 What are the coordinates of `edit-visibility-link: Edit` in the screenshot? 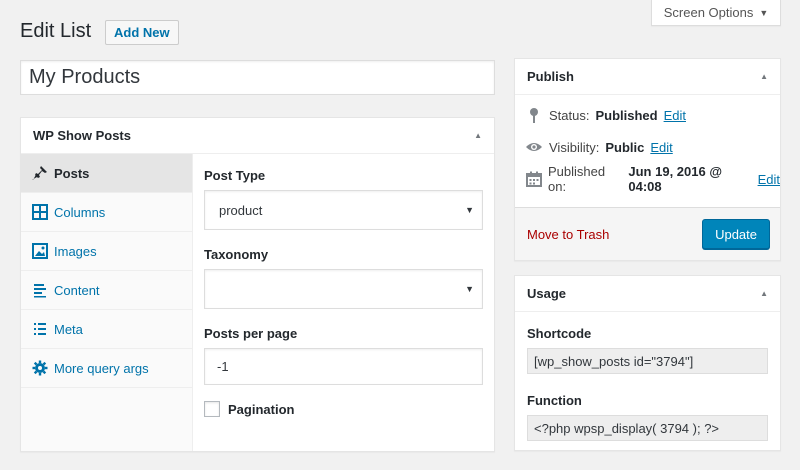 It's located at (661, 147).